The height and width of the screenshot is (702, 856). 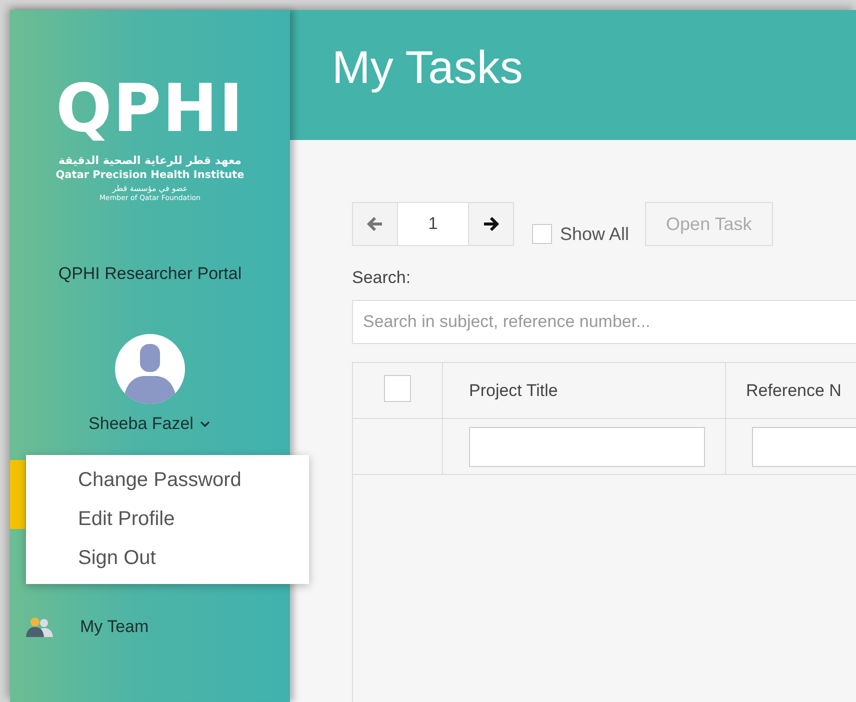 I want to click on logo-english-name: Qatar Precision Health Institute, so click(x=150, y=175).